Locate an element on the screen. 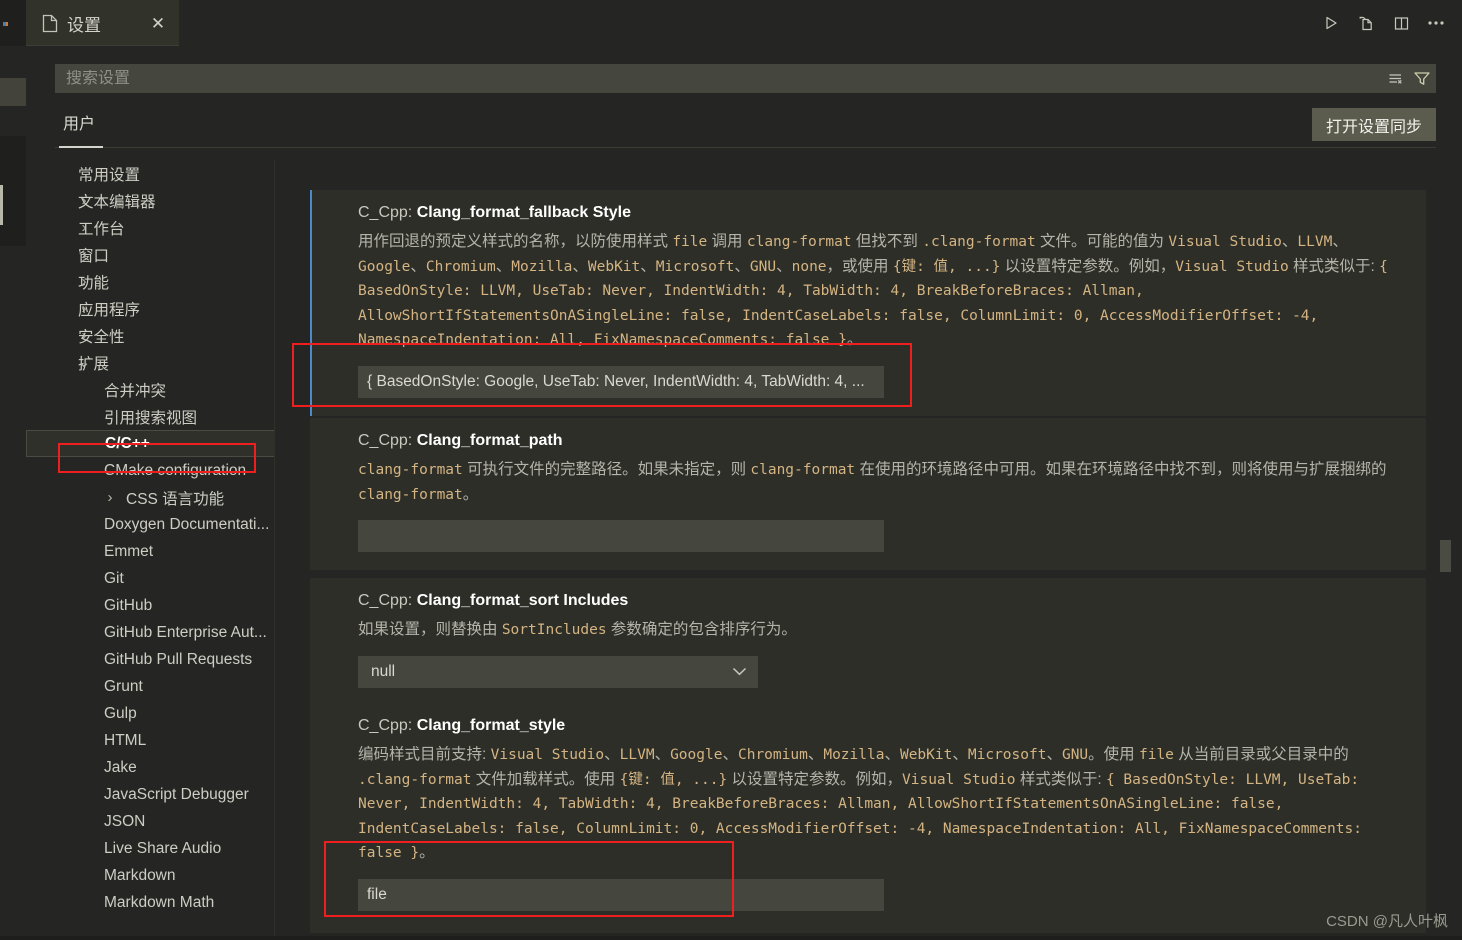 The width and height of the screenshot is (1462, 940). modified-indicator is located at coordinates (311, 303).